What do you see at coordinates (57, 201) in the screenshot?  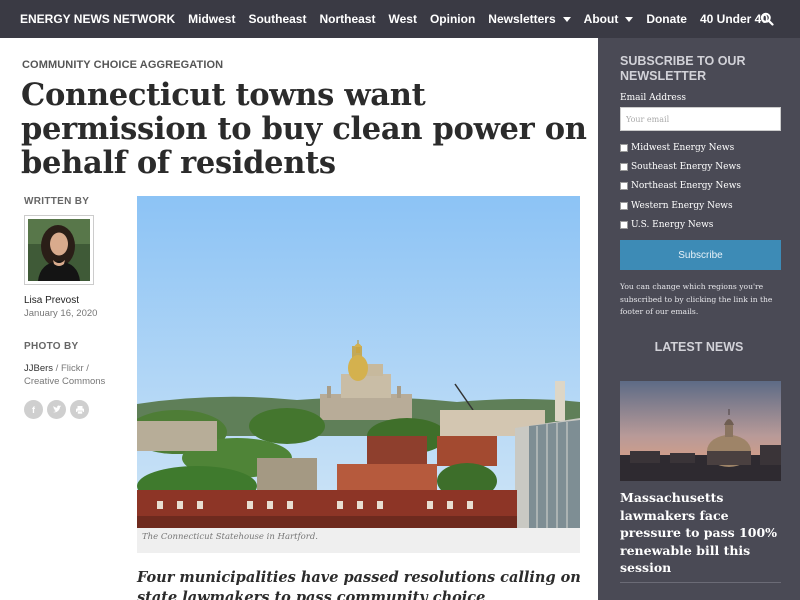 I see `written-by-label: WRITTEN BY` at bounding box center [57, 201].